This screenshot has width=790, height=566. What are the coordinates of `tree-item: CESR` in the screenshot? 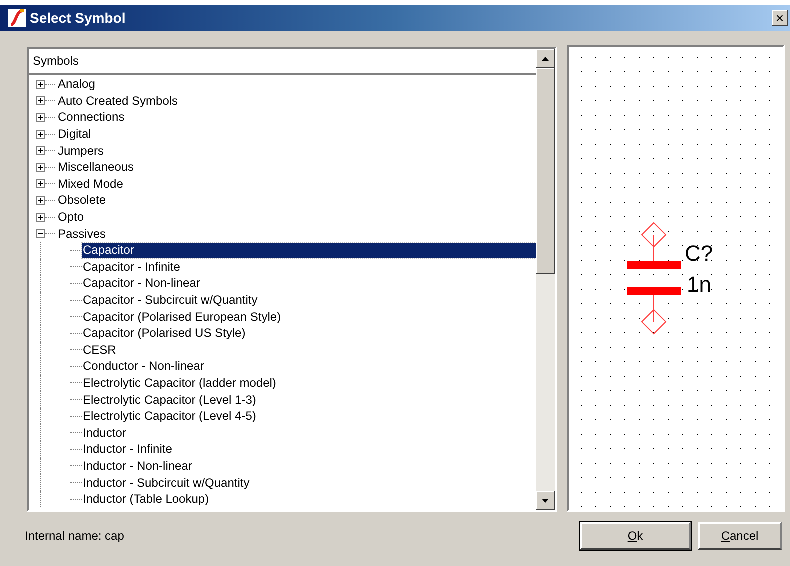 It's located at (100, 349).